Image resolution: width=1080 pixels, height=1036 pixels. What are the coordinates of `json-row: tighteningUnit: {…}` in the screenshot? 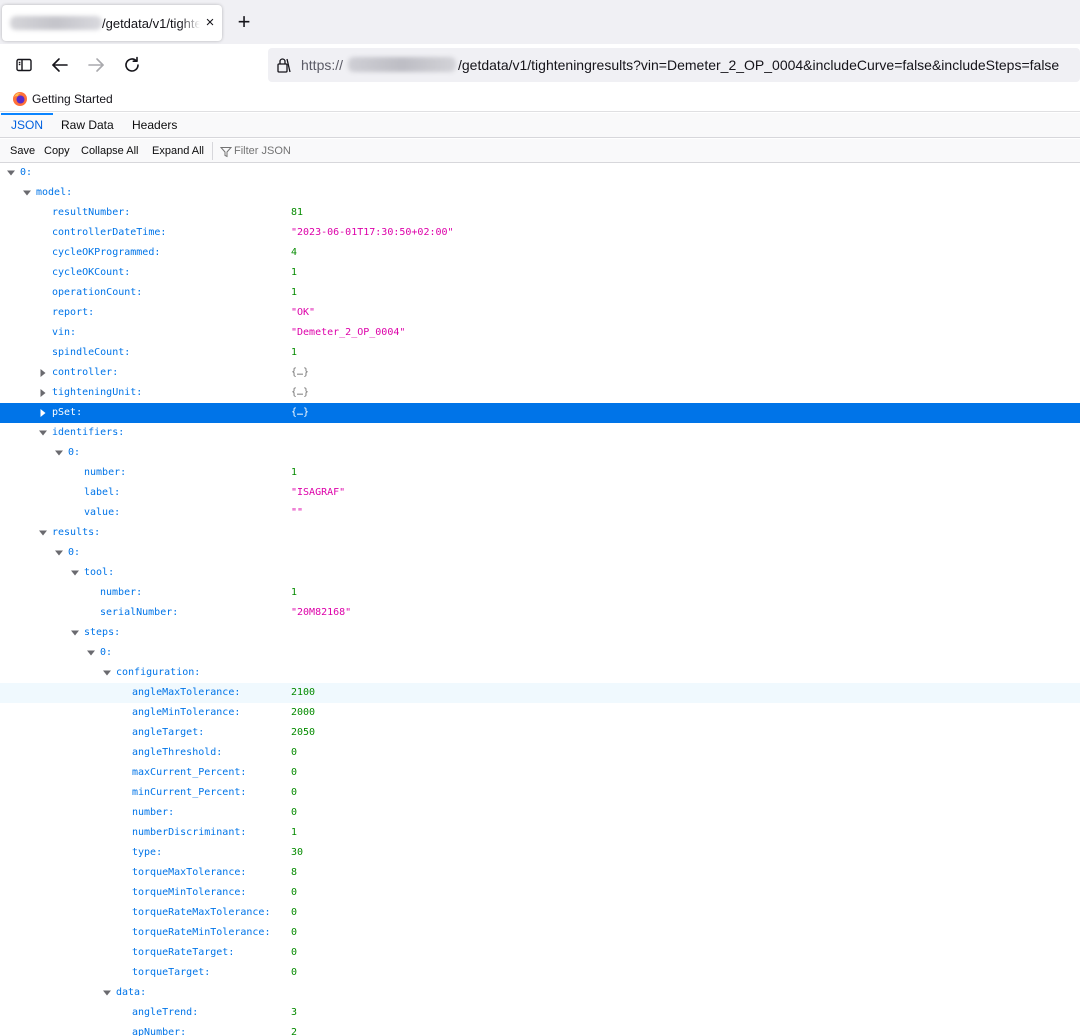 It's located at (540, 393).